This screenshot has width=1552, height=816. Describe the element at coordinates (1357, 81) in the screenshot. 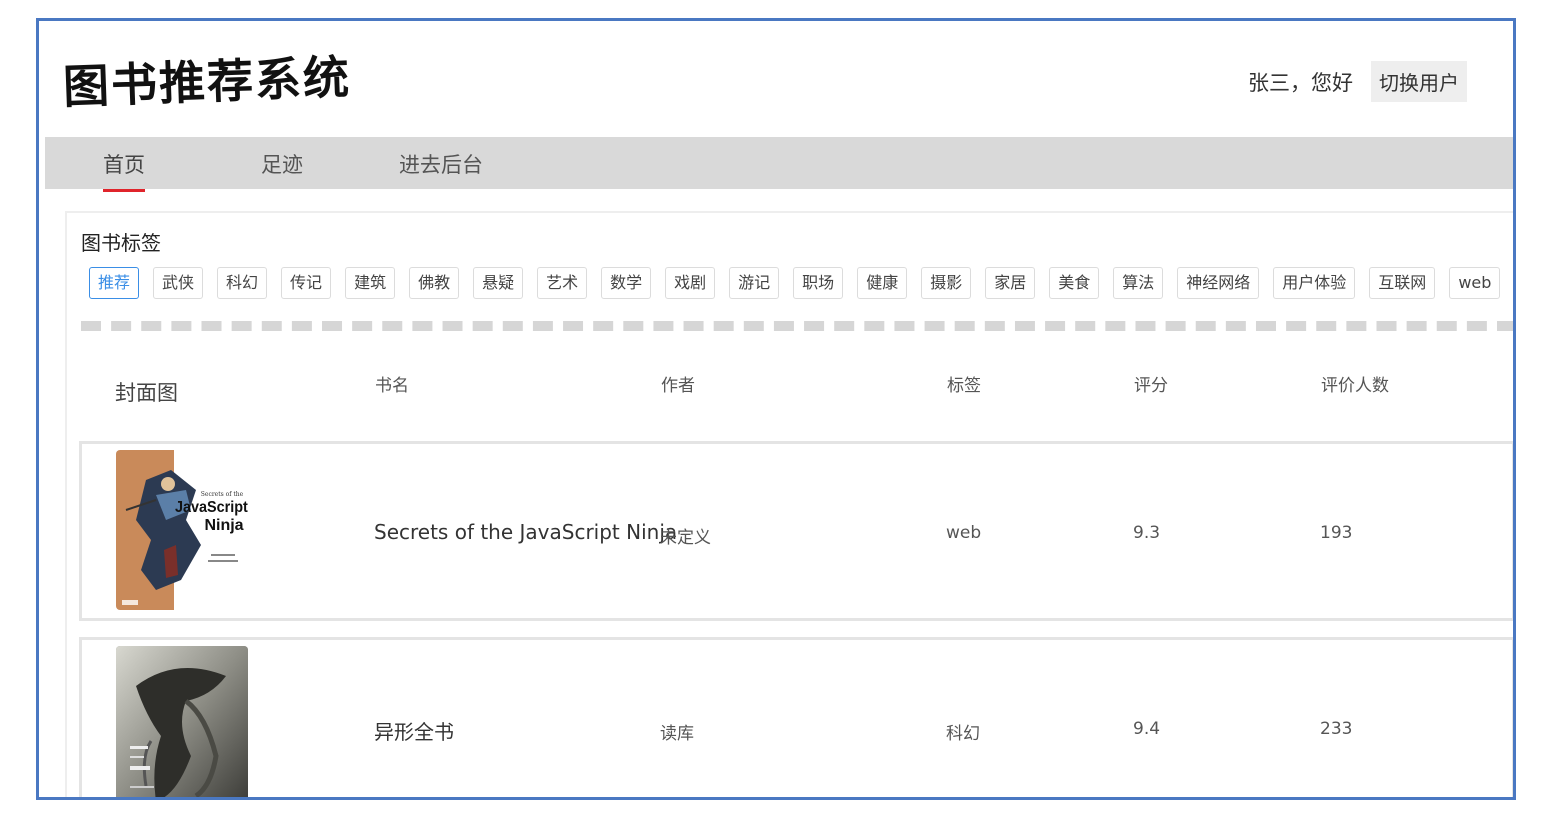

I see `user-area: 张三，您好 切换用户` at that location.